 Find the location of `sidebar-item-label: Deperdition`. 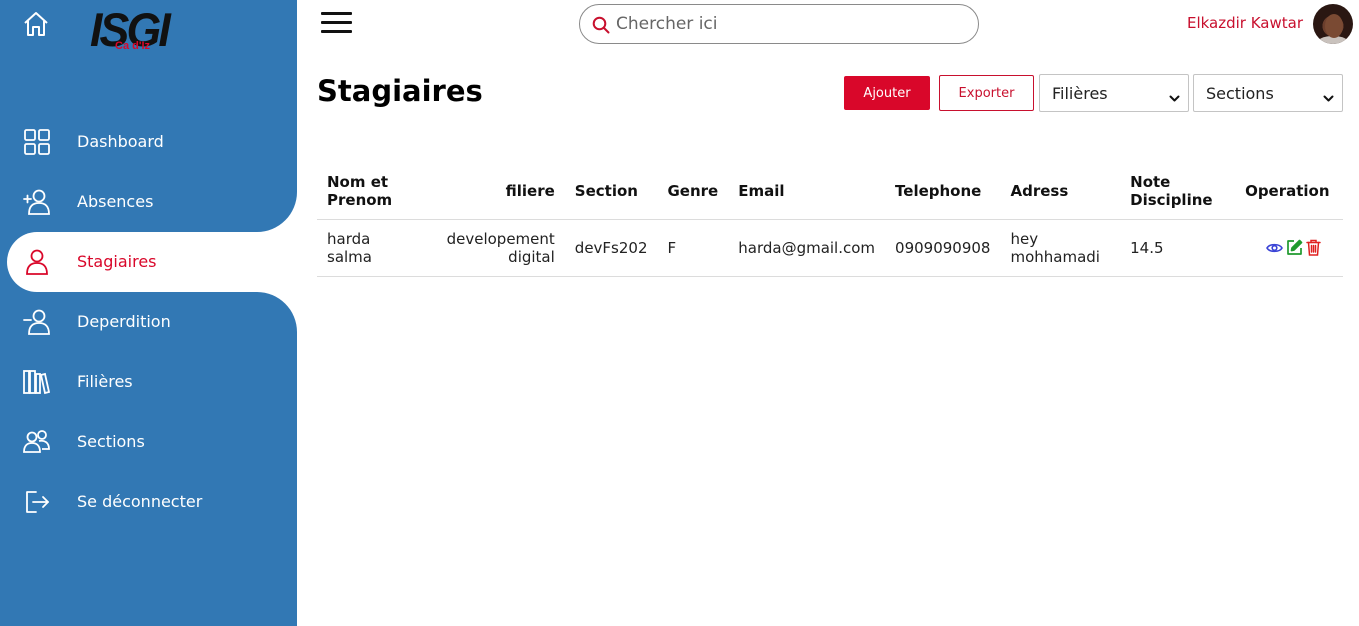

sidebar-item-label: Deperdition is located at coordinates (124, 321).